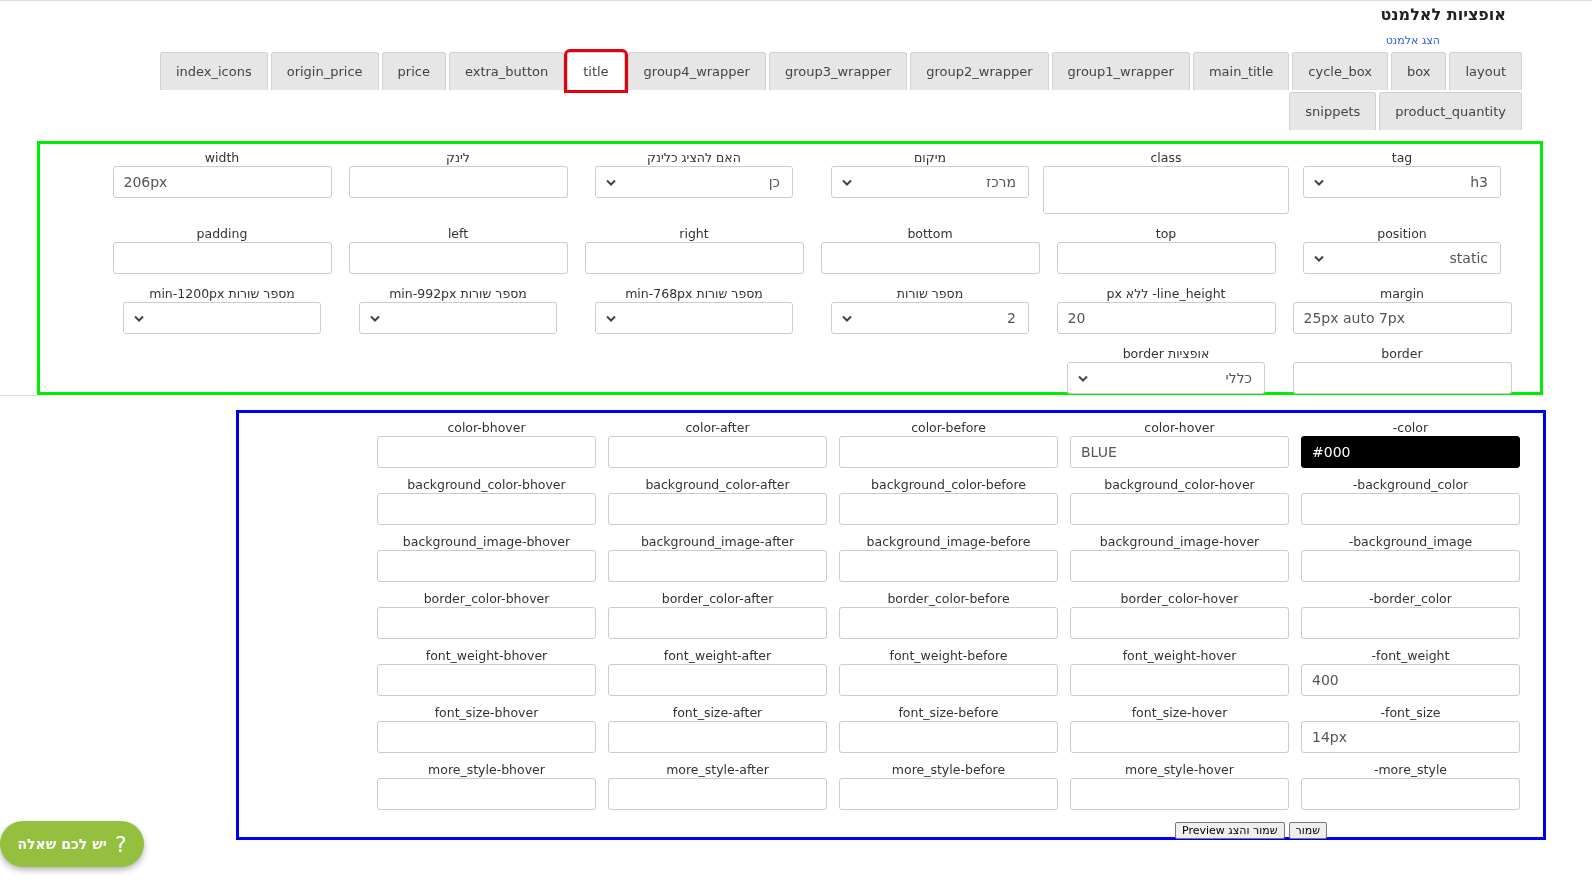 The height and width of the screenshot is (886, 1592). Describe the element at coordinates (694, 233) in the screenshot. I see `field-label: right` at that location.